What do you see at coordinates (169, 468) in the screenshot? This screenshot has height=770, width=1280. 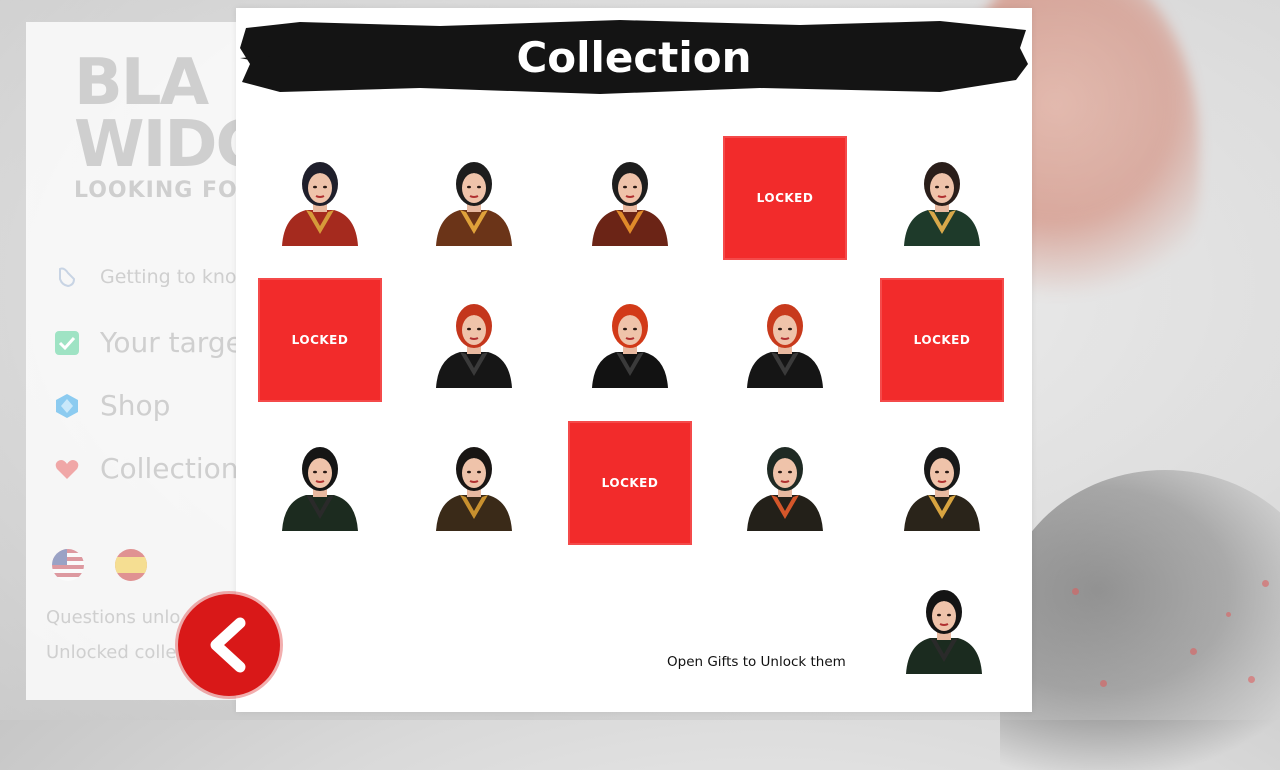 I see `menu-item-label: Collection` at bounding box center [169, 468].